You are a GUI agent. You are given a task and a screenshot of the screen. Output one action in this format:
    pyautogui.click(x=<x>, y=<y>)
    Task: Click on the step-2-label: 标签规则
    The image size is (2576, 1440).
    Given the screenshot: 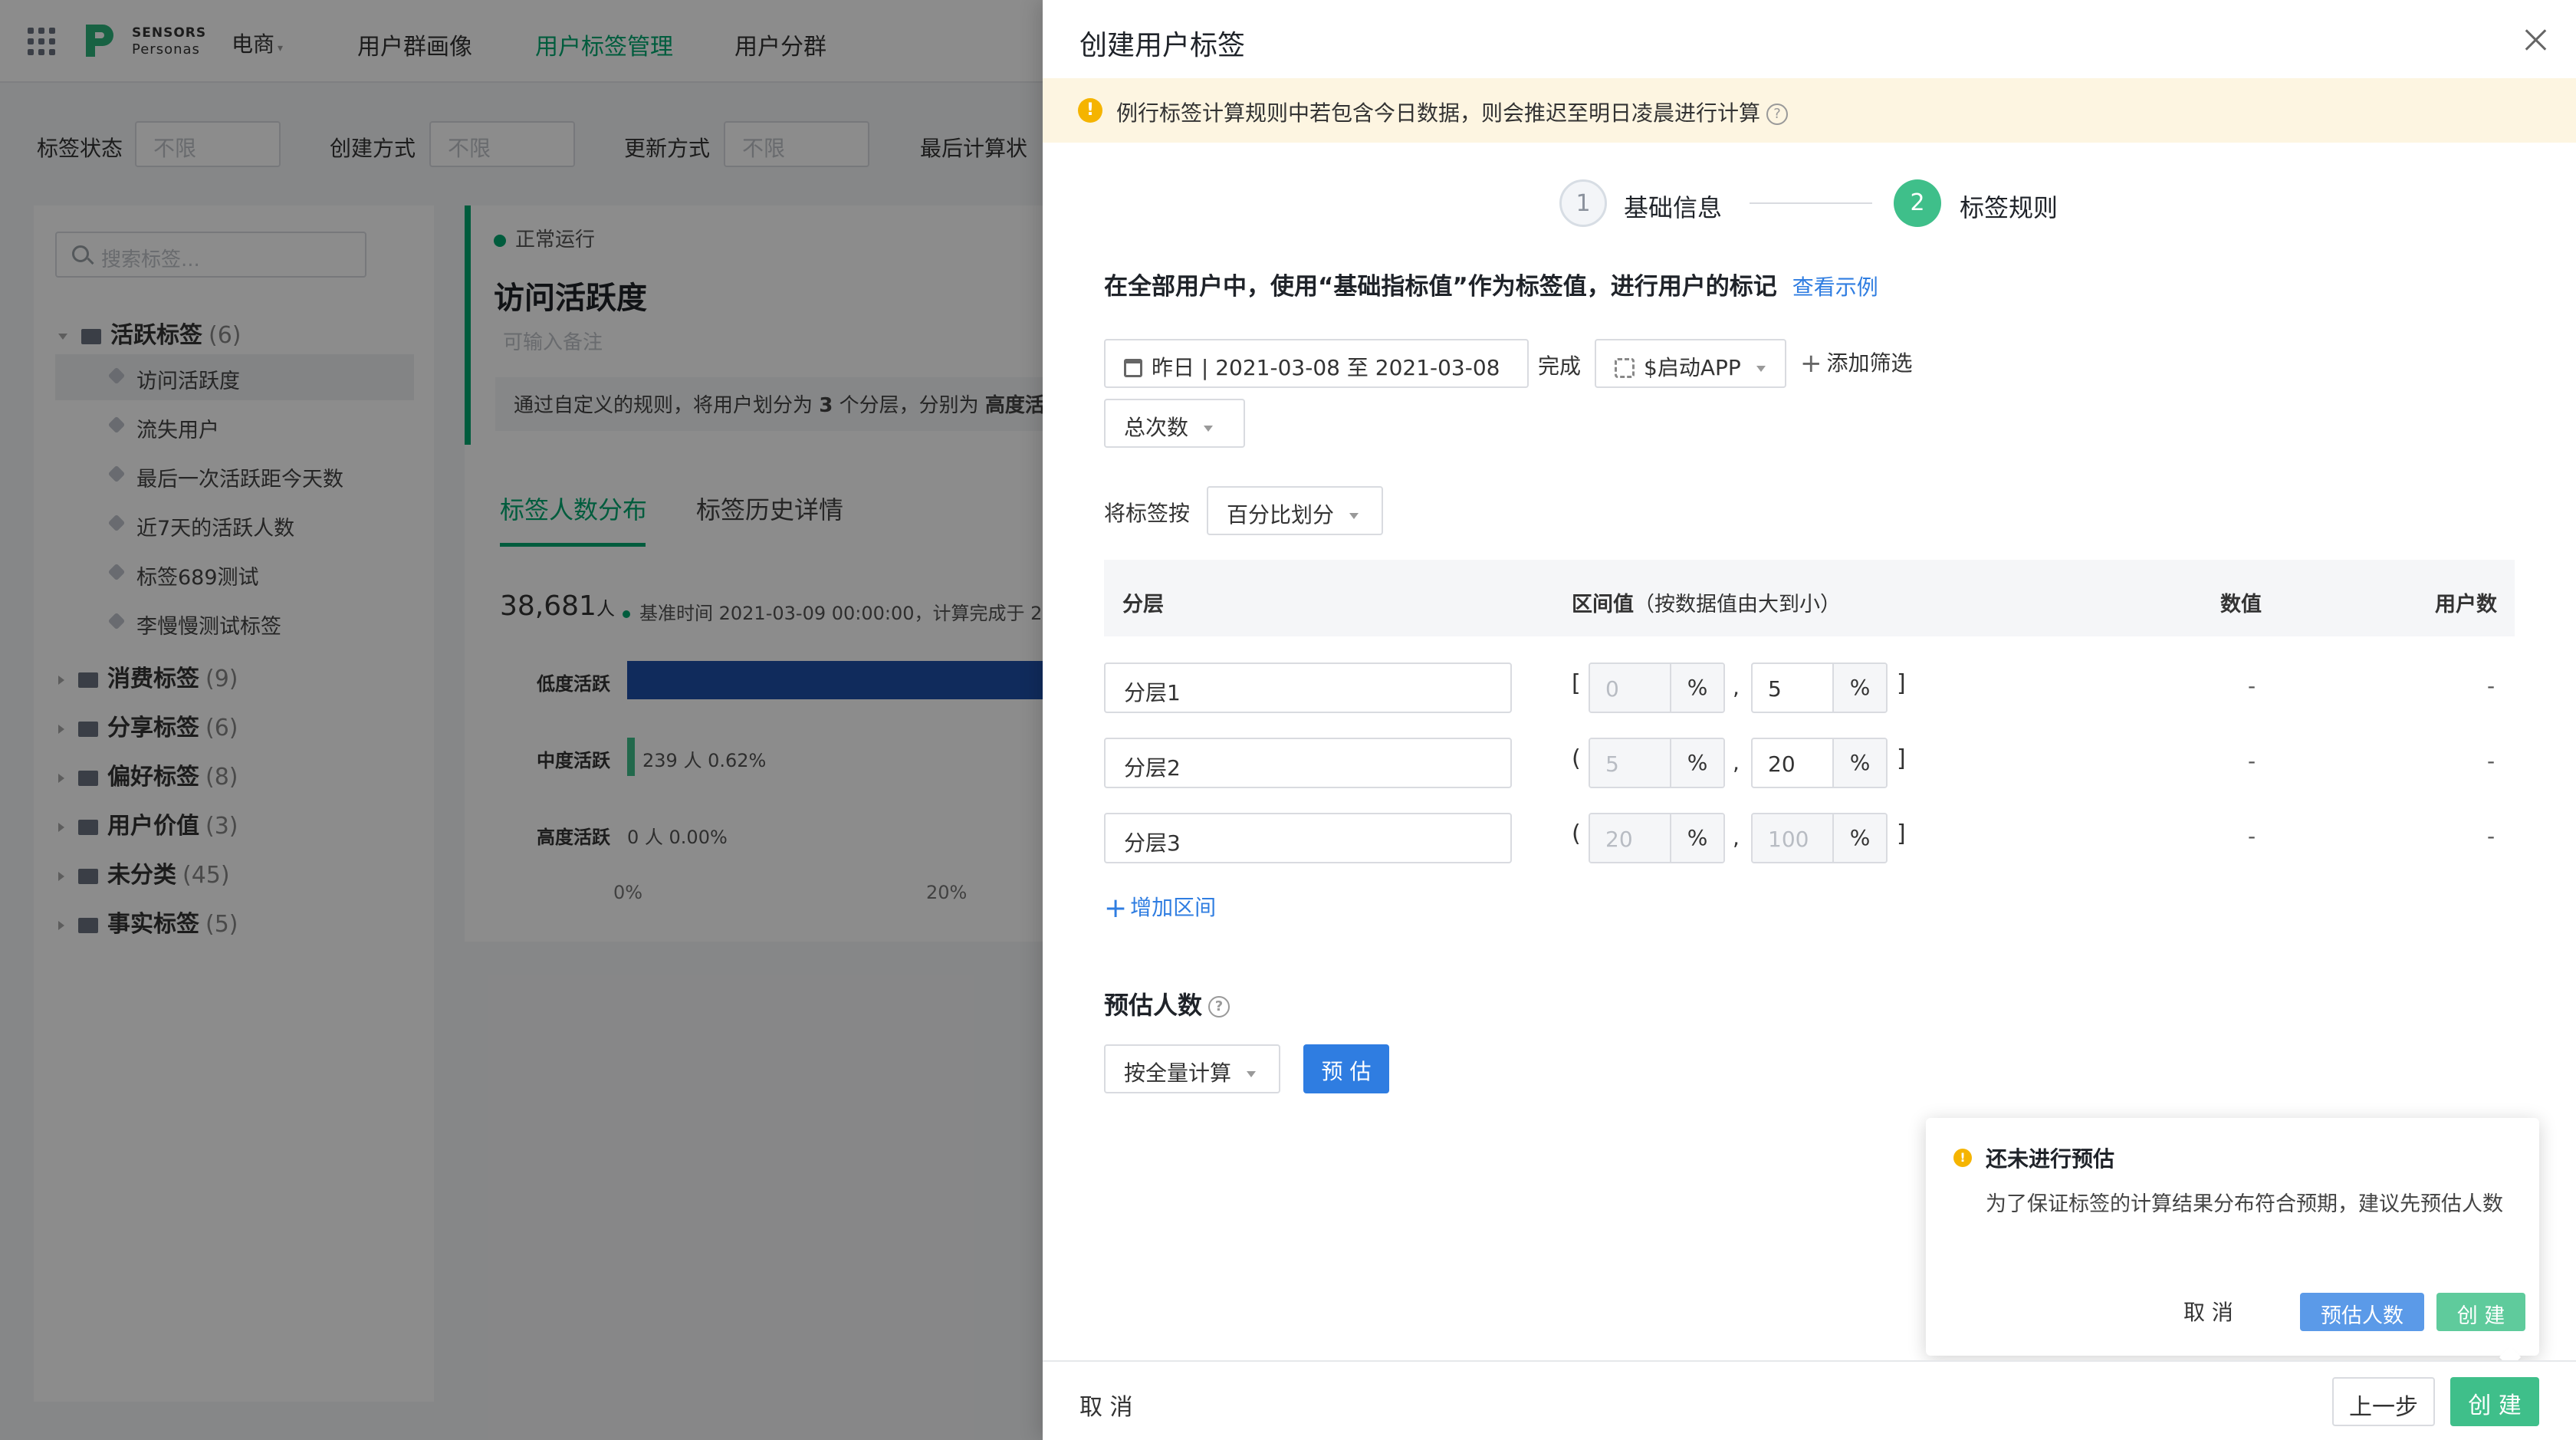 What is the action you would take?
    pyautogui.click(x=2009, y=207)
    